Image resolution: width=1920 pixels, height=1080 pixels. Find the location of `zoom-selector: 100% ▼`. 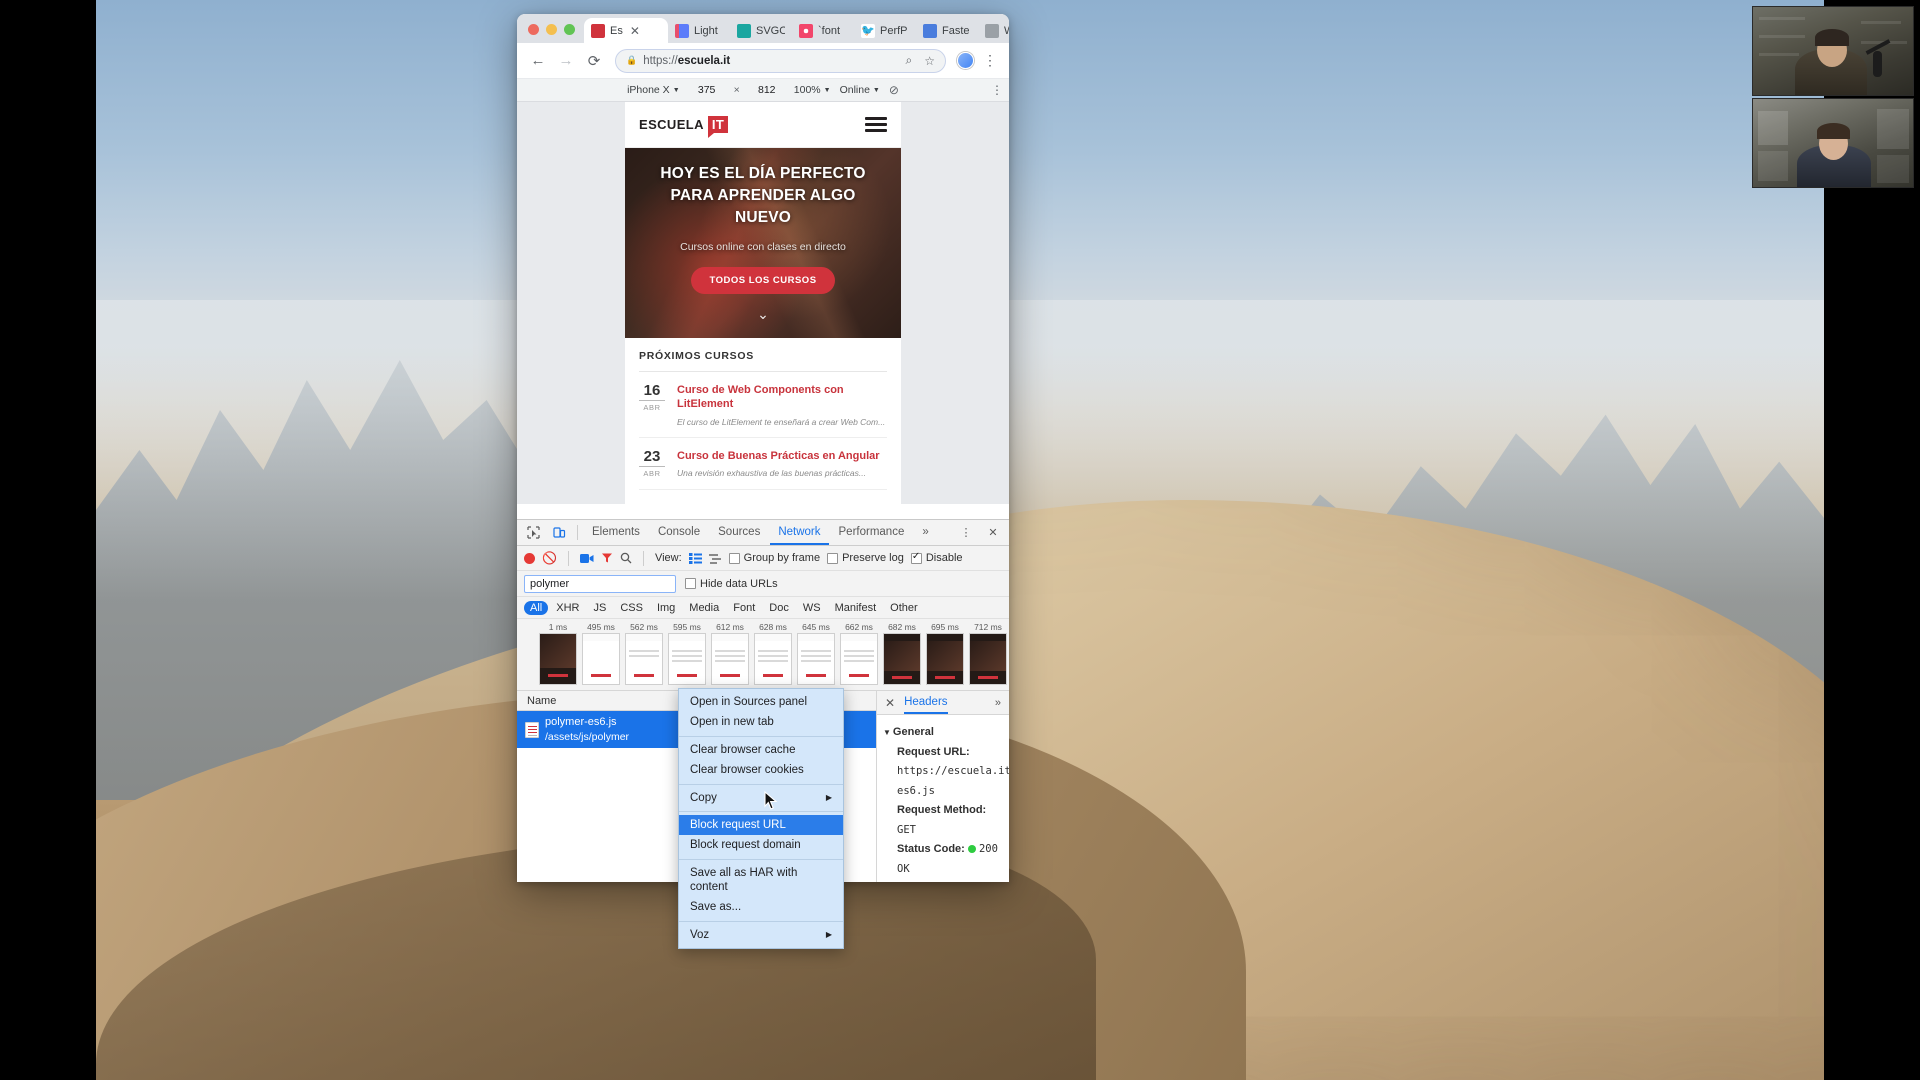

zoom-selector: 100% ▼ is located at coordinates (812, 90).